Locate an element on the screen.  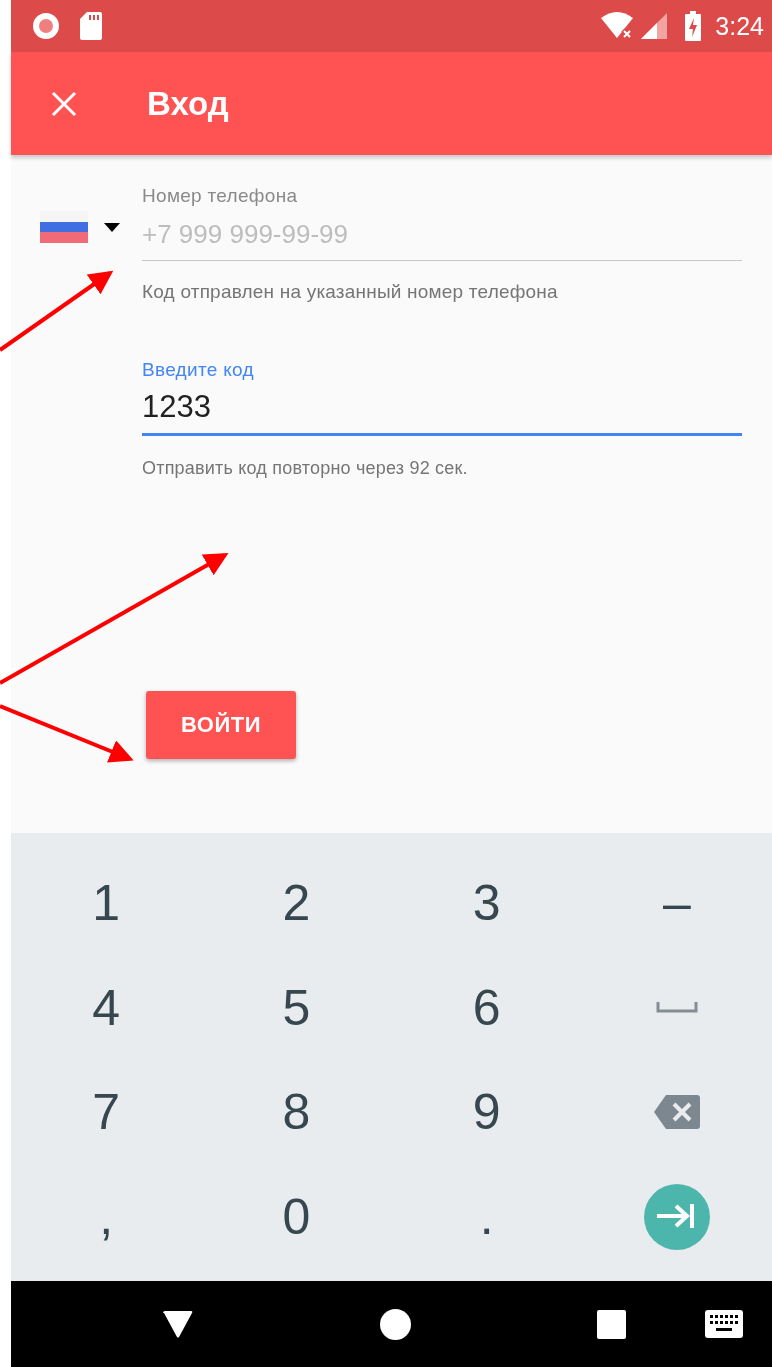
record-icon is located at coordinates (46, 26).